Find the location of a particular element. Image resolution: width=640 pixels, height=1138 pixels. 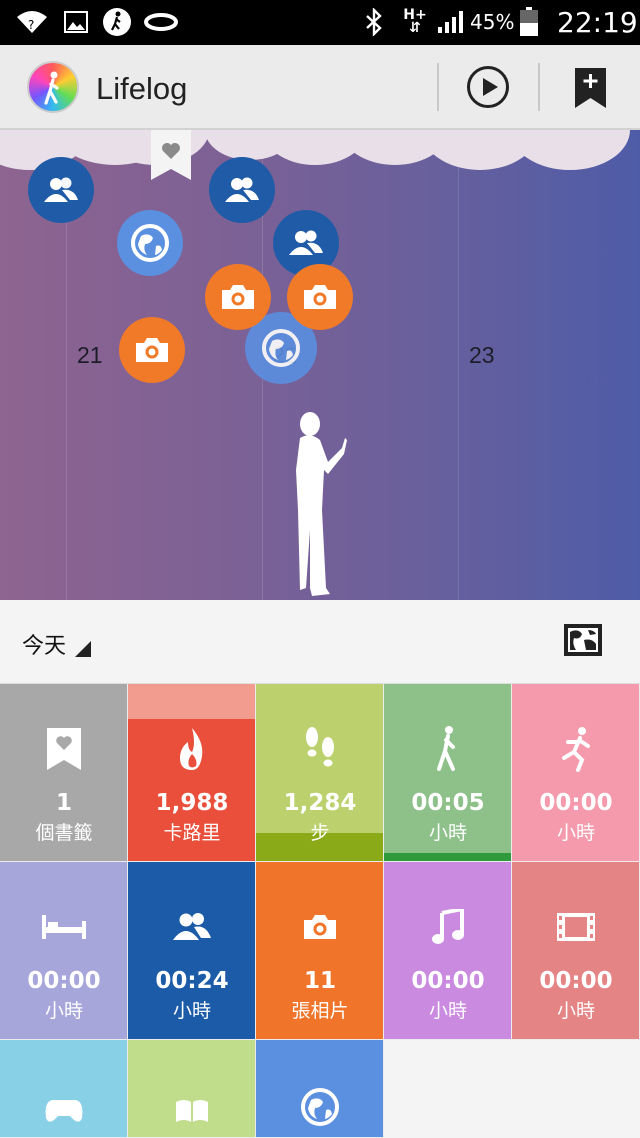

bed-icon is located at coordinates (63, 927).